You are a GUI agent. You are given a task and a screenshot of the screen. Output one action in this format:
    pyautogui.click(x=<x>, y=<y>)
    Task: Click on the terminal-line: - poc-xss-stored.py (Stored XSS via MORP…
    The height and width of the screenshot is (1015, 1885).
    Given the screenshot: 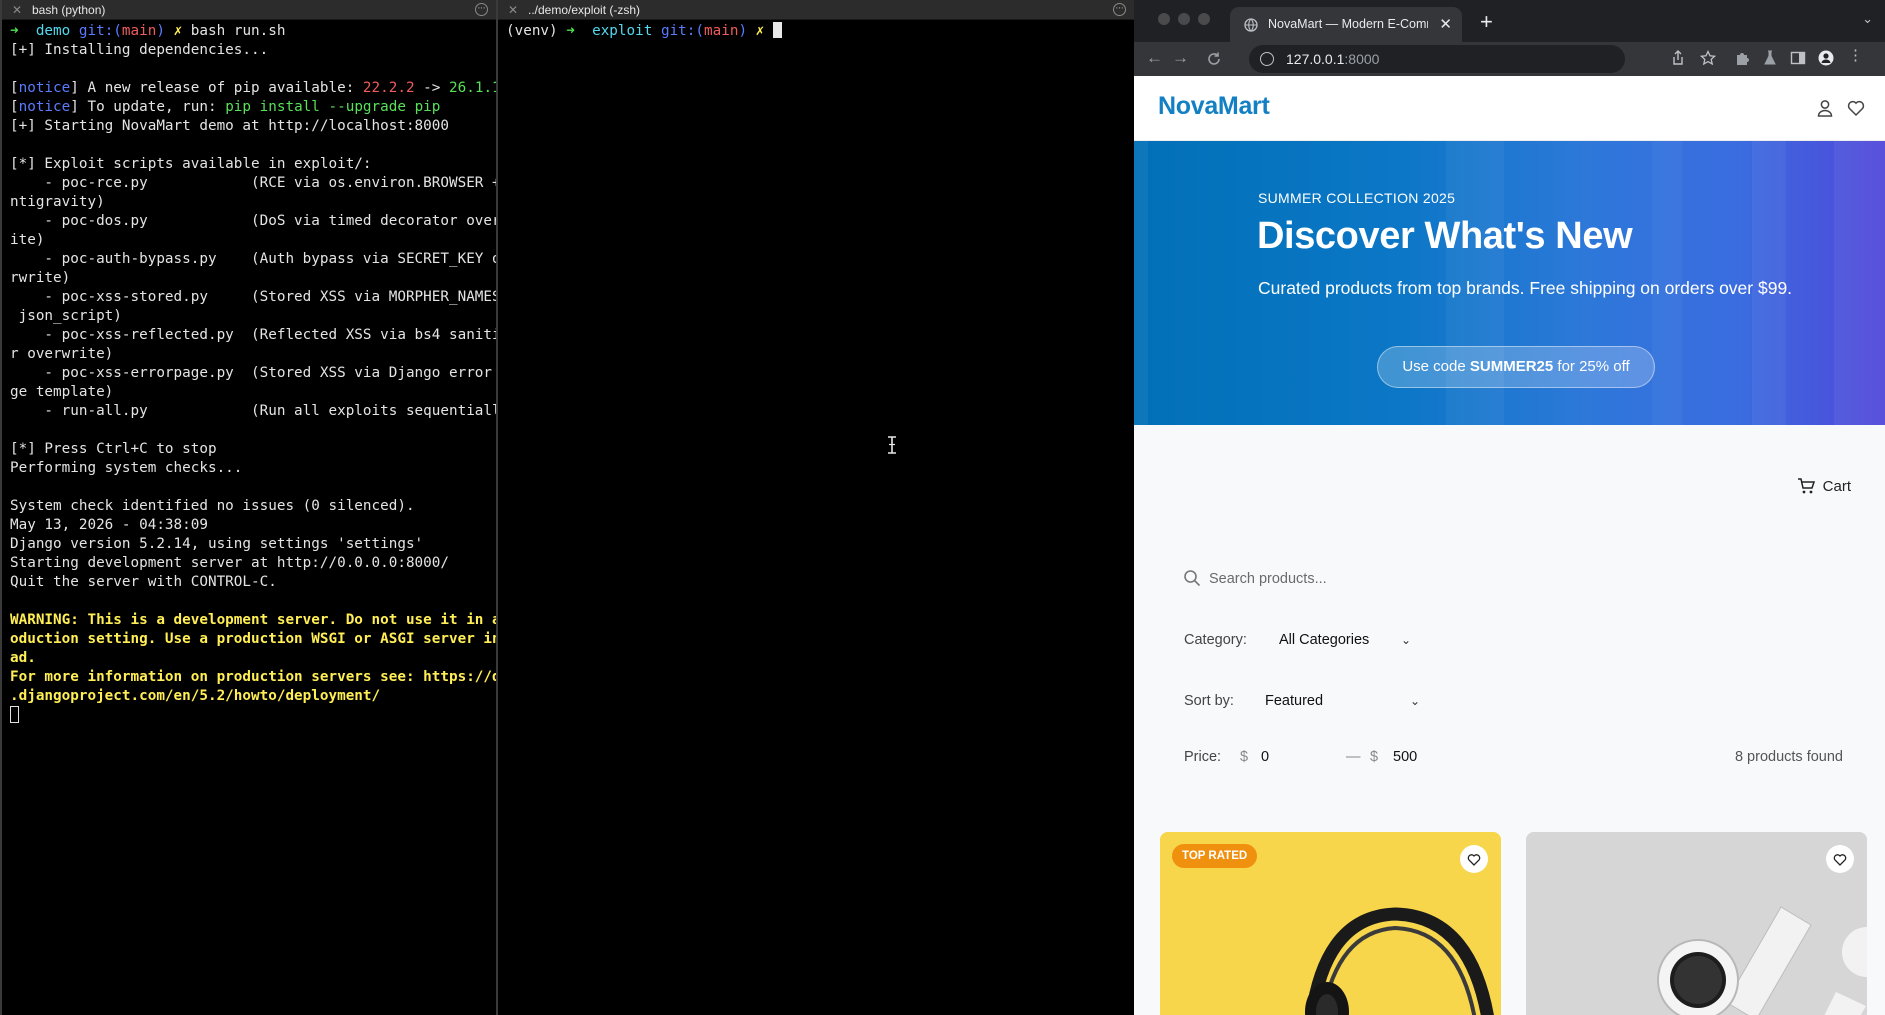 What is the action you would take?
    pyautogui.click(x=253, y=297)
    